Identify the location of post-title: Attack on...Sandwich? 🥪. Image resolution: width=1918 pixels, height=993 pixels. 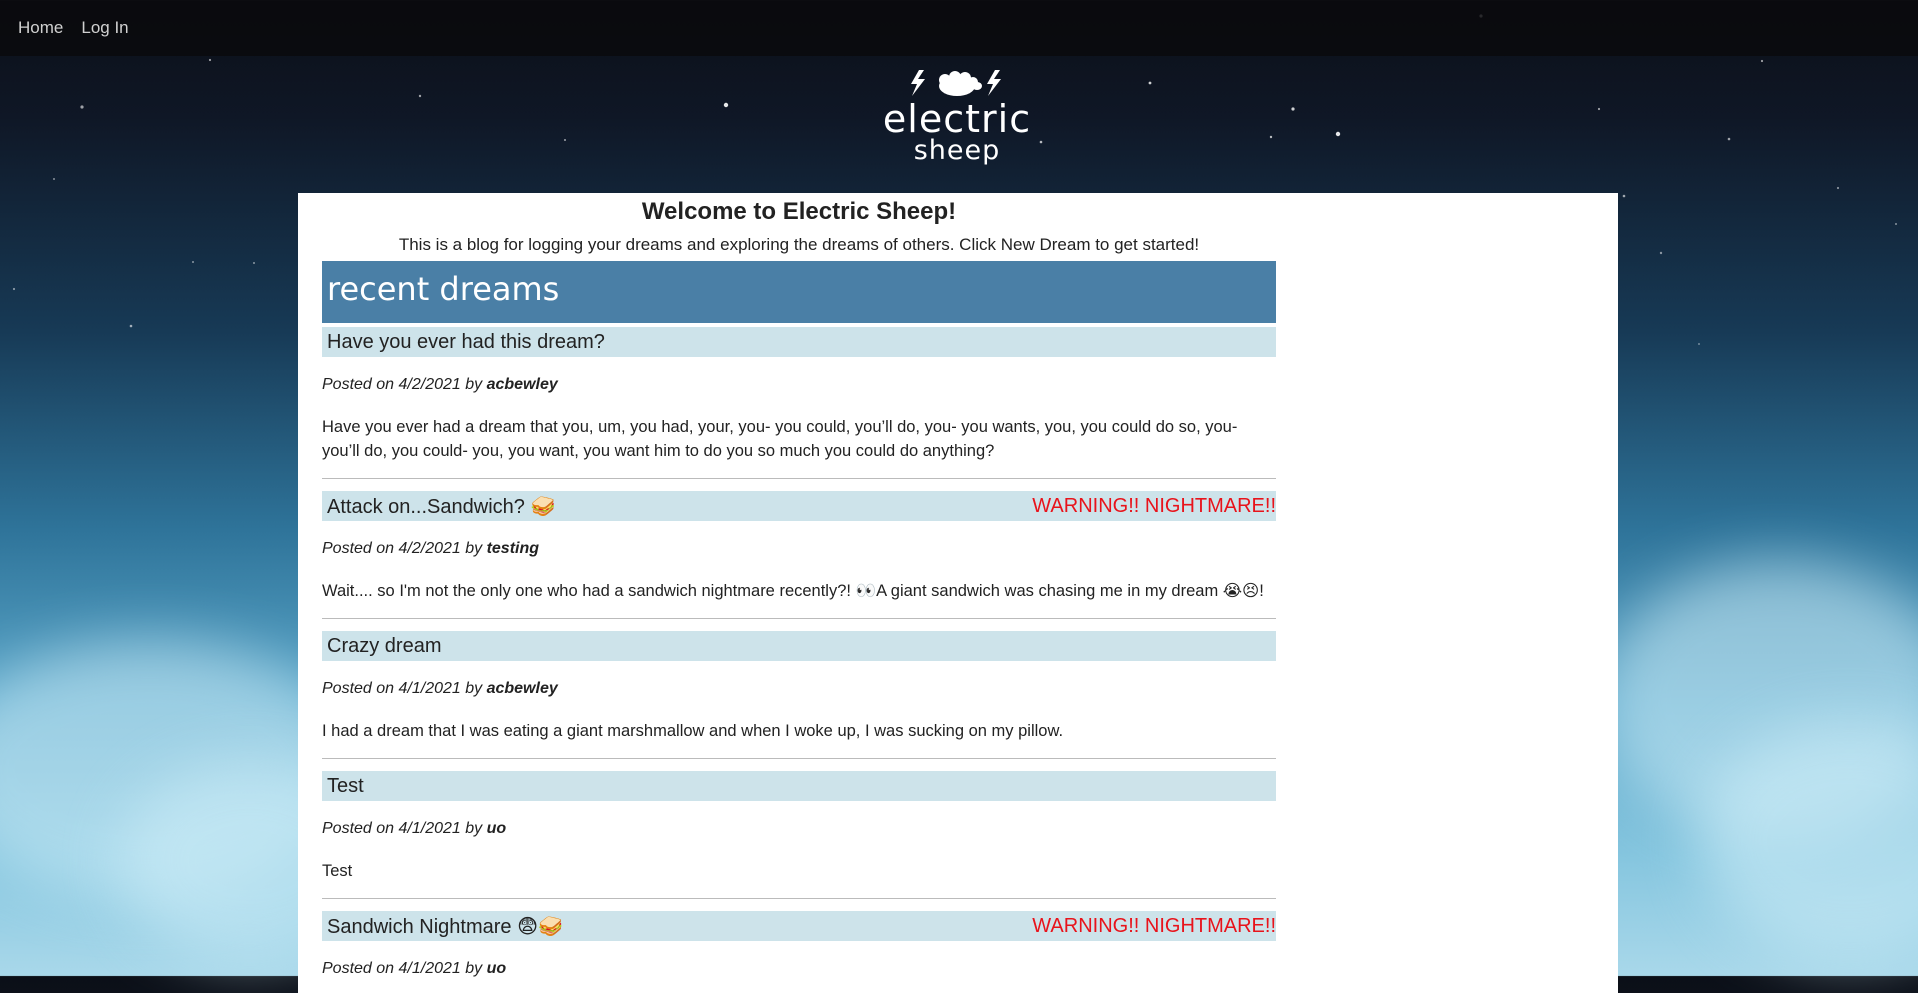
(438, 506).